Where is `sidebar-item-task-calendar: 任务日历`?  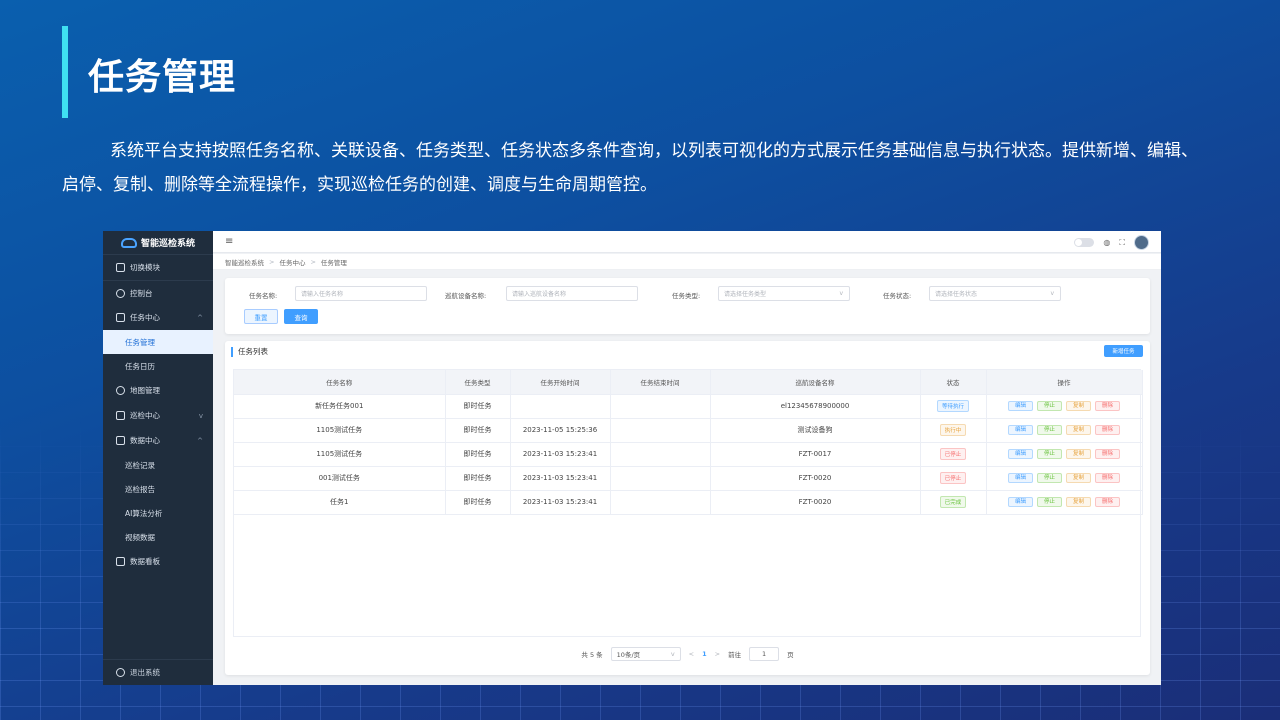
sidebar-item-task-calendar: 任务日历 is located at coordinates (158, 366).